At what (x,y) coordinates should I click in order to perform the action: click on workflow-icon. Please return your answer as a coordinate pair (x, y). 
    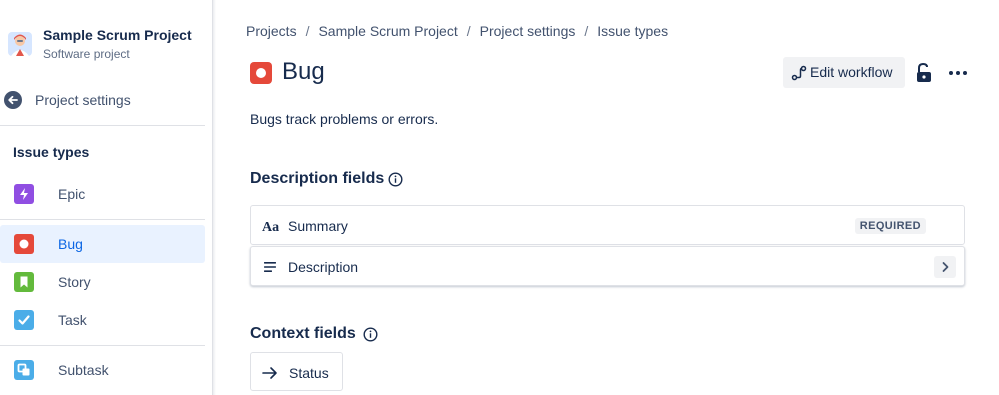
    Looking at the image, I should click on (799, 73).